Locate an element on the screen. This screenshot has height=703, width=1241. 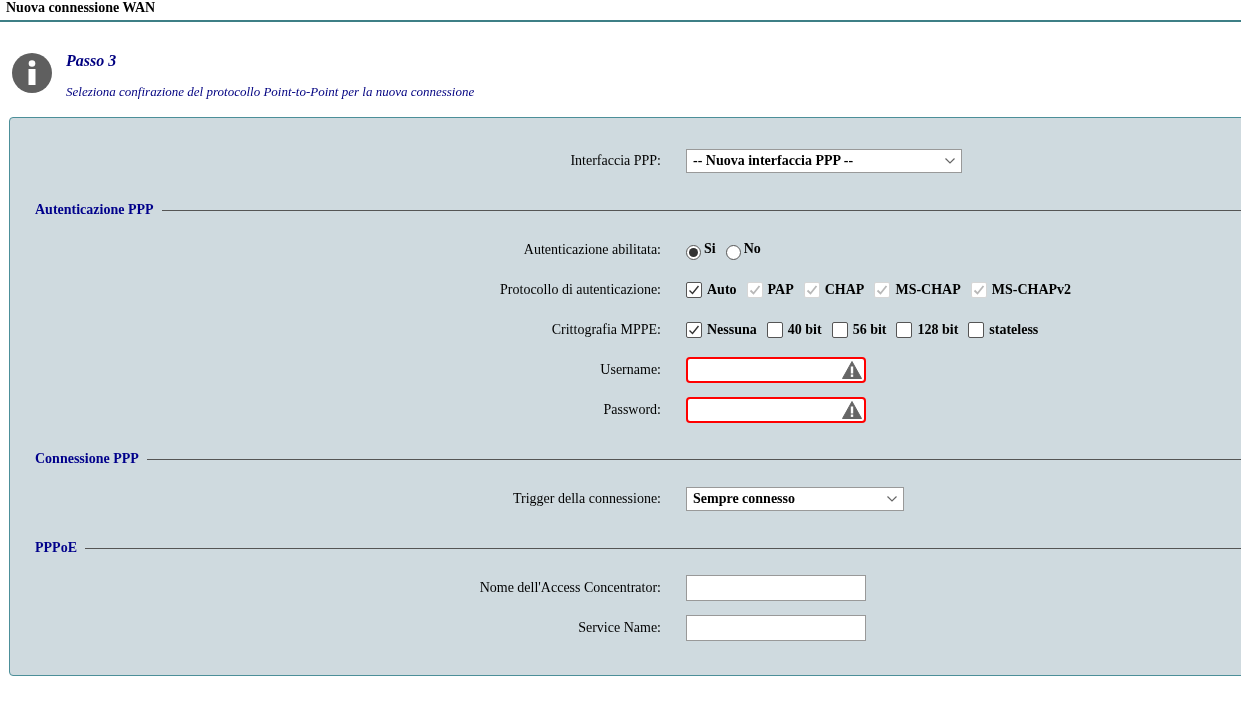
radio-label: Si is located at coordinates (710, 248).